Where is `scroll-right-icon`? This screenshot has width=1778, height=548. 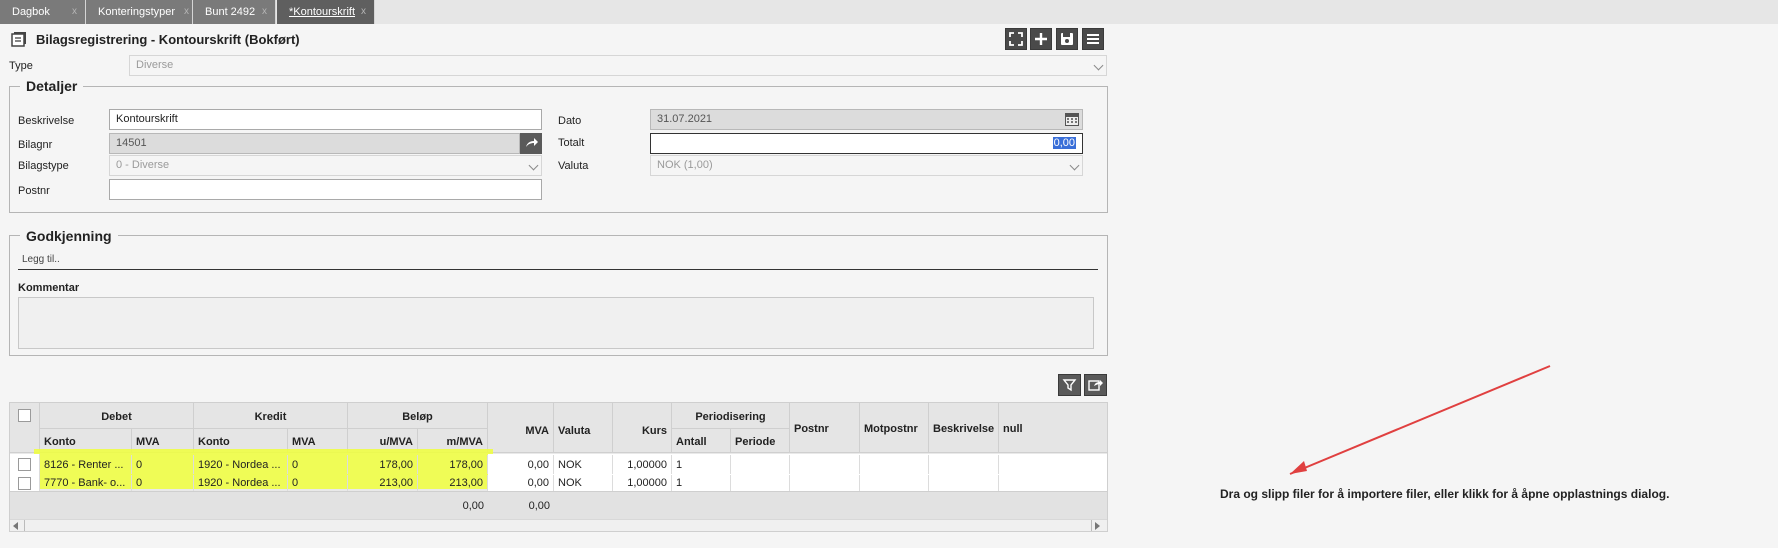
scroll-right-icon is located at coordinates (1097, 526).